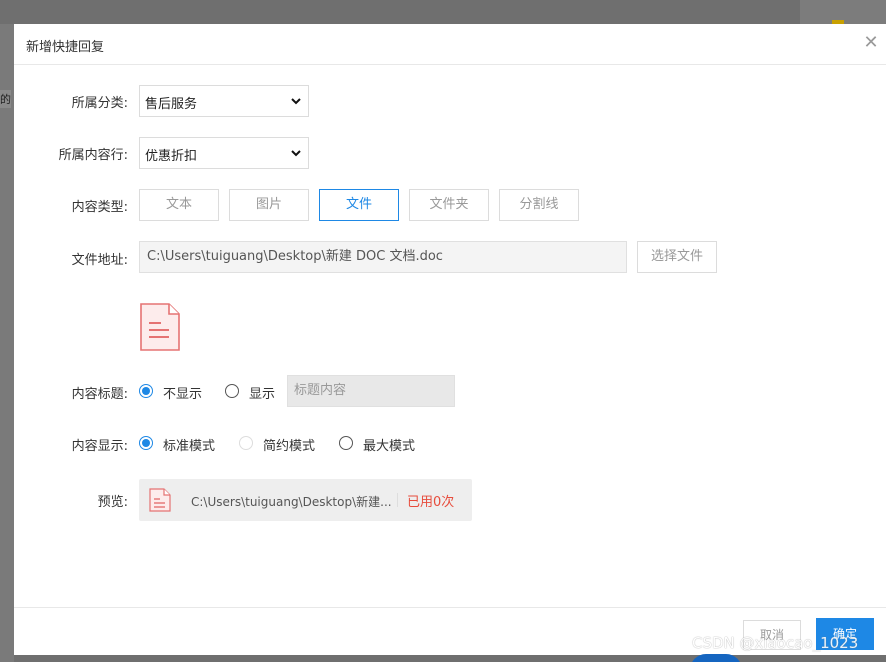 The height and width of the screenshot is (662, 886). I want to click on type-file-button: 文件, so click(359, 205).